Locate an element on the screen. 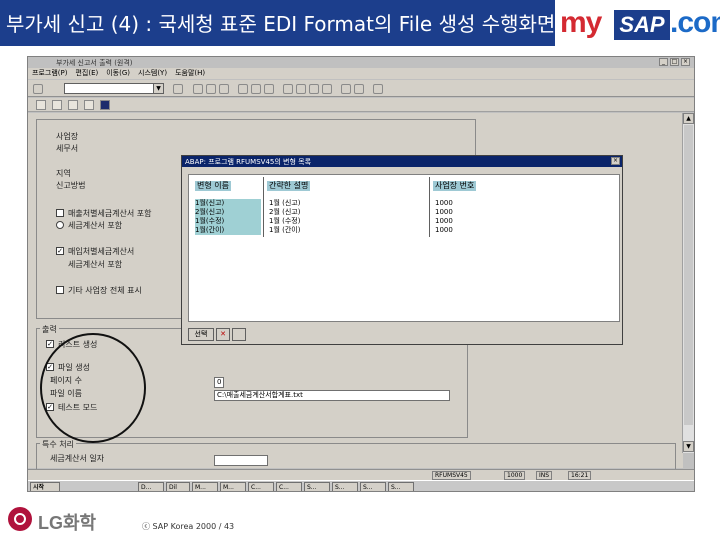  lg-chem-logo: LG화학 is located at coordinates (58, 520).